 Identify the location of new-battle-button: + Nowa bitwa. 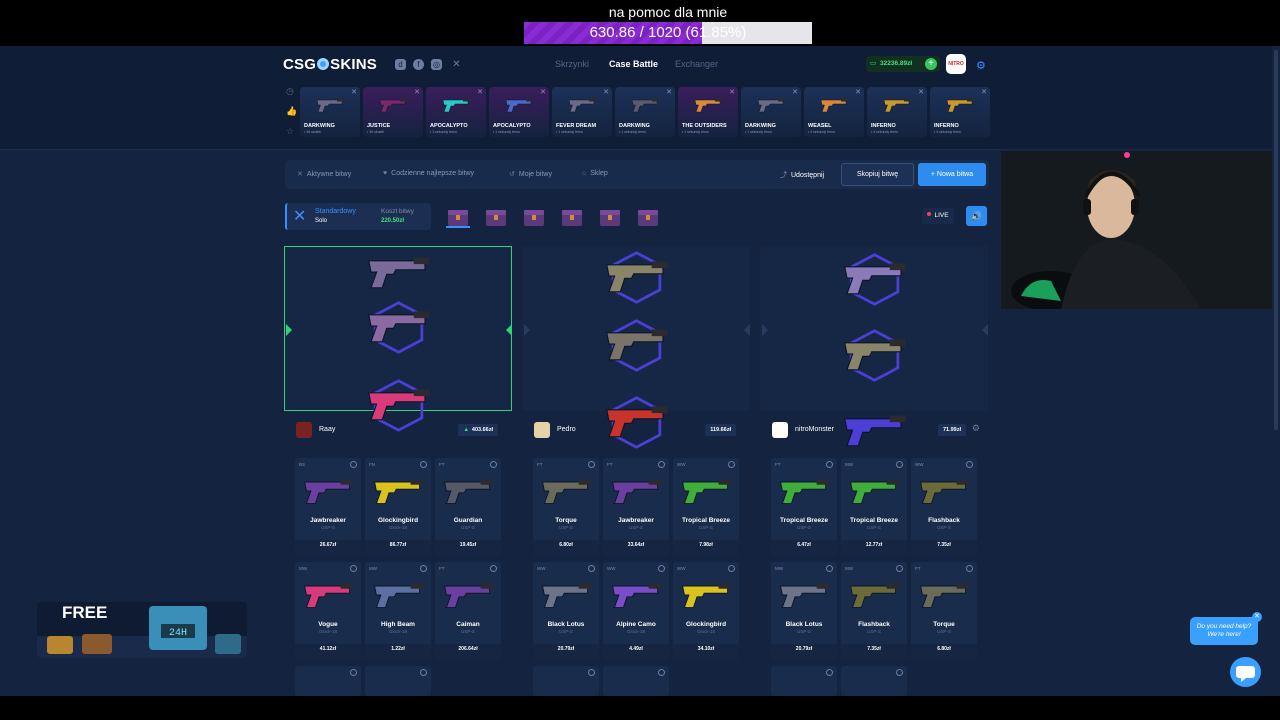
(952, 174).